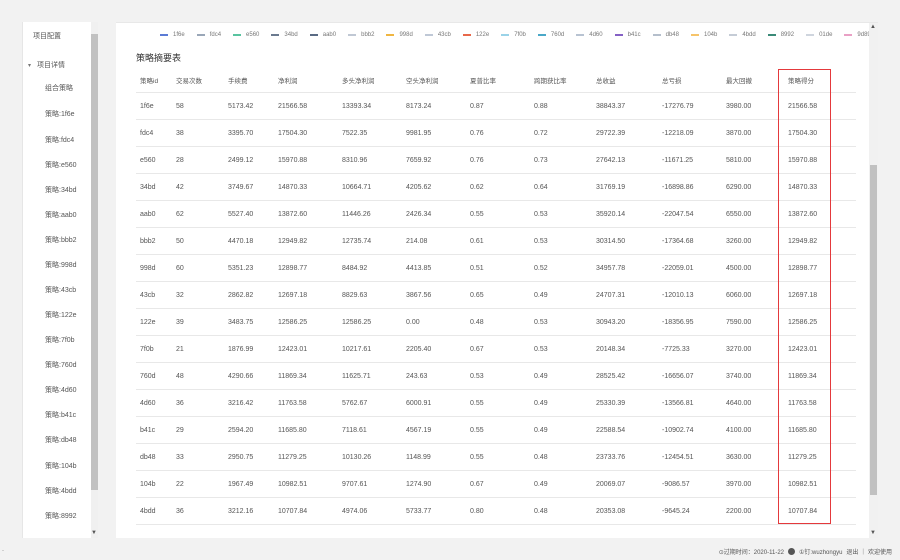  I want to click on sidebar-item-15: 策略:b41c, so click(57, 416).